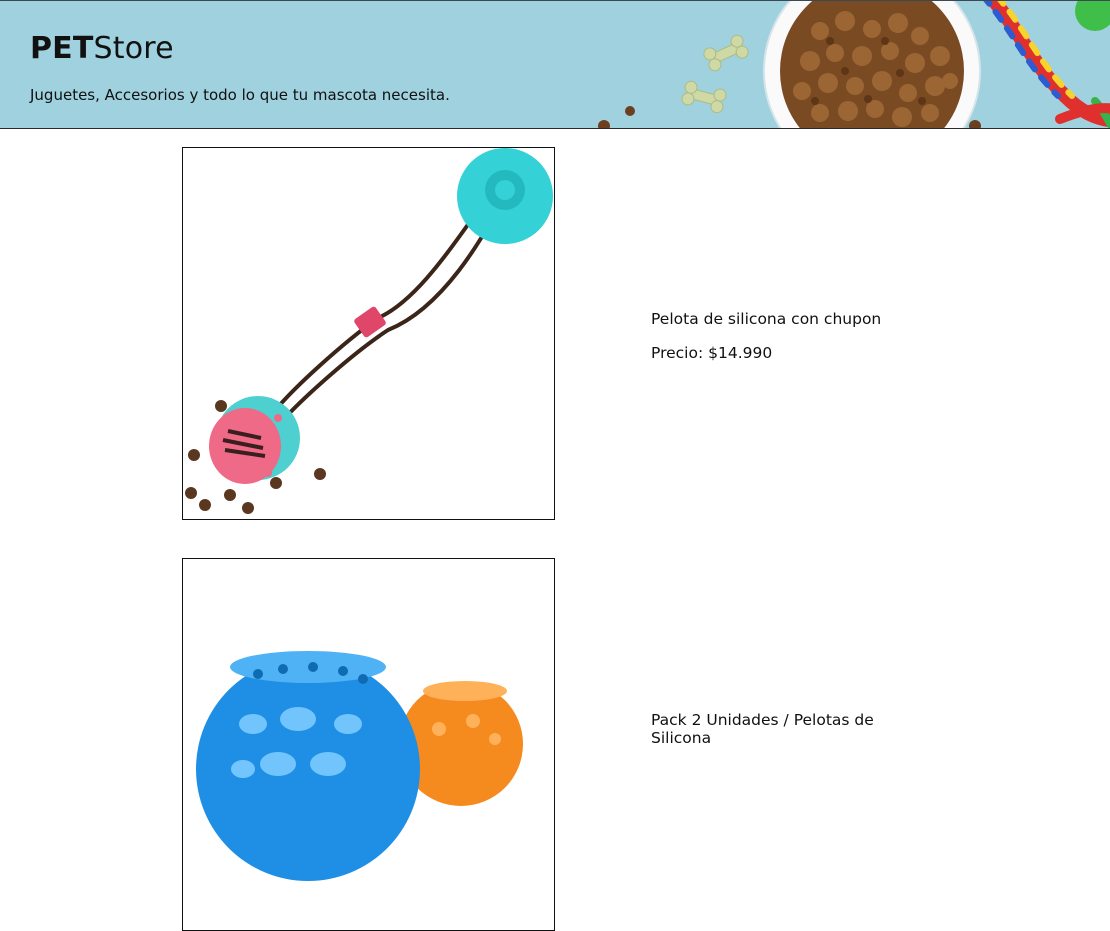 This screenshot has height=931, width=1110. I want to click on header-banner-art, so click(854, 64).